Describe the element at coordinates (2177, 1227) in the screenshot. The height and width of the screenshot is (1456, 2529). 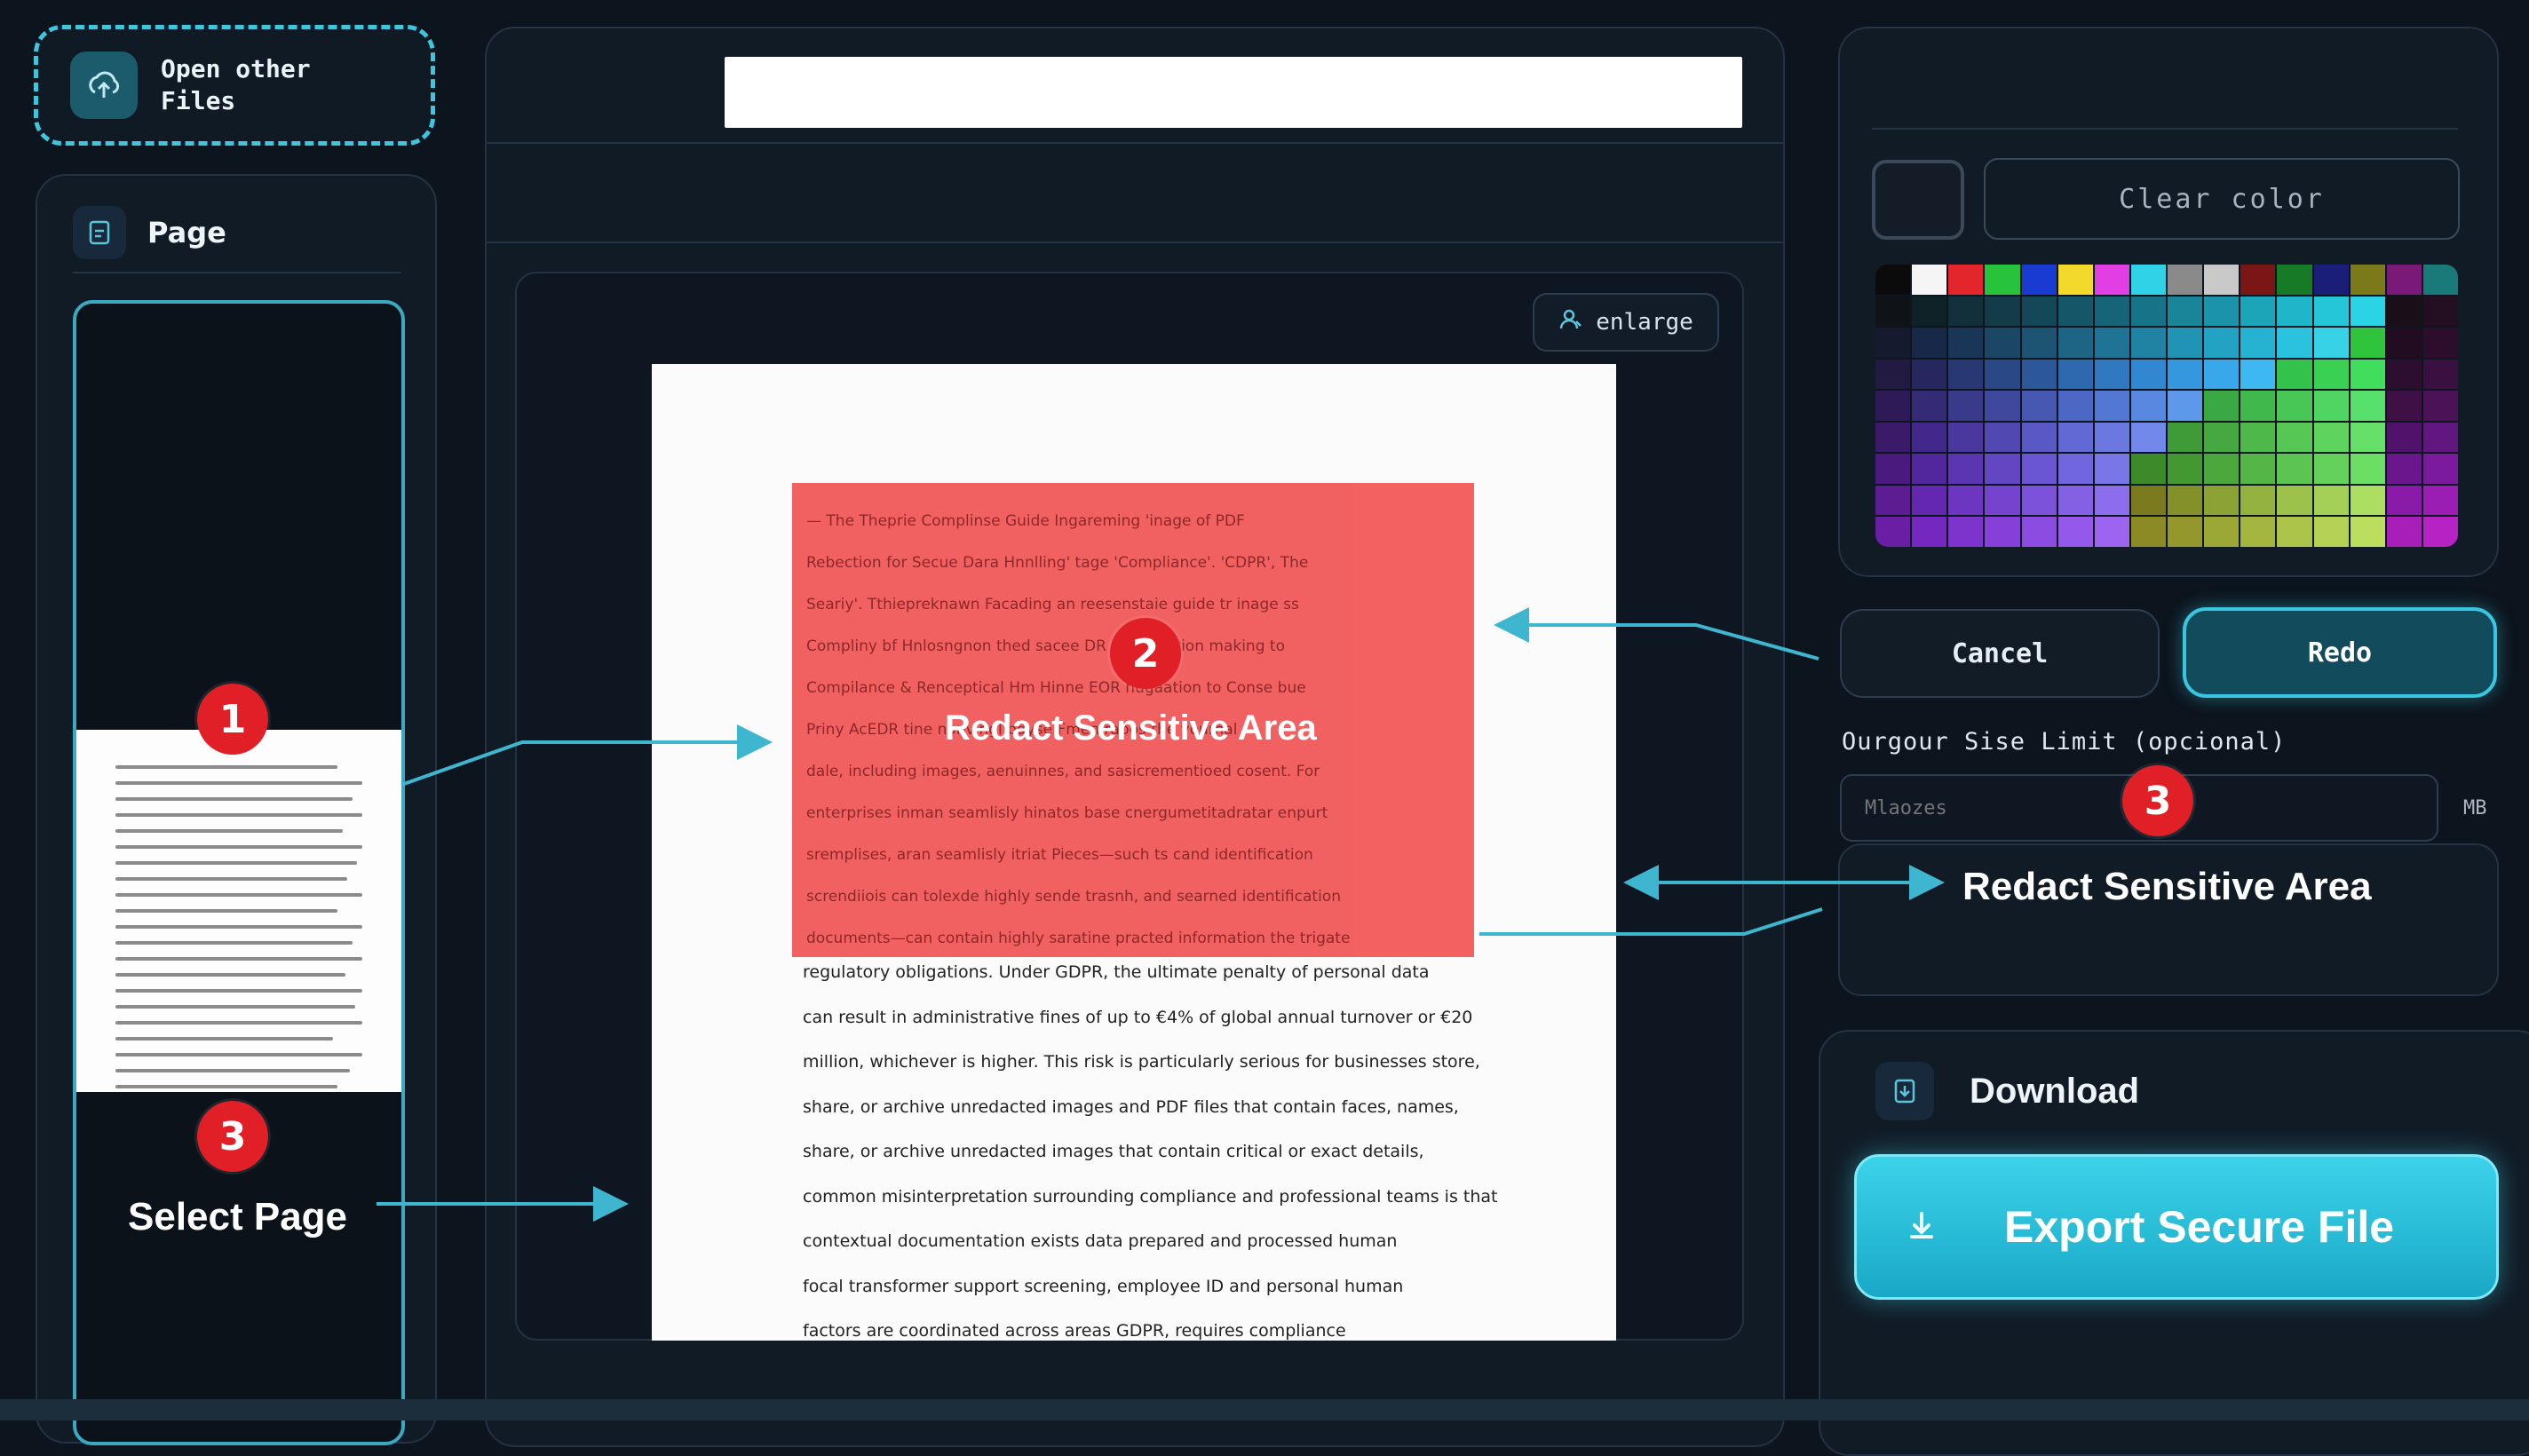
I see `export-secure-file-button: Export Secure File` at that location.